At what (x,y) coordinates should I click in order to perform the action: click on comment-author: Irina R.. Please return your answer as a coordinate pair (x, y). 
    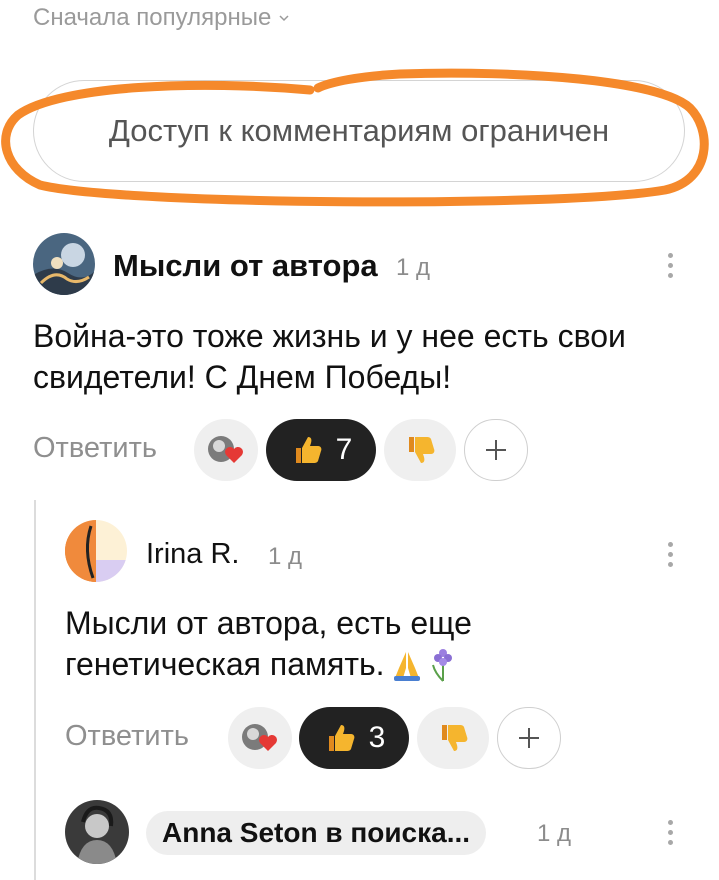
    Looking at the image, I should click on (192, 554).